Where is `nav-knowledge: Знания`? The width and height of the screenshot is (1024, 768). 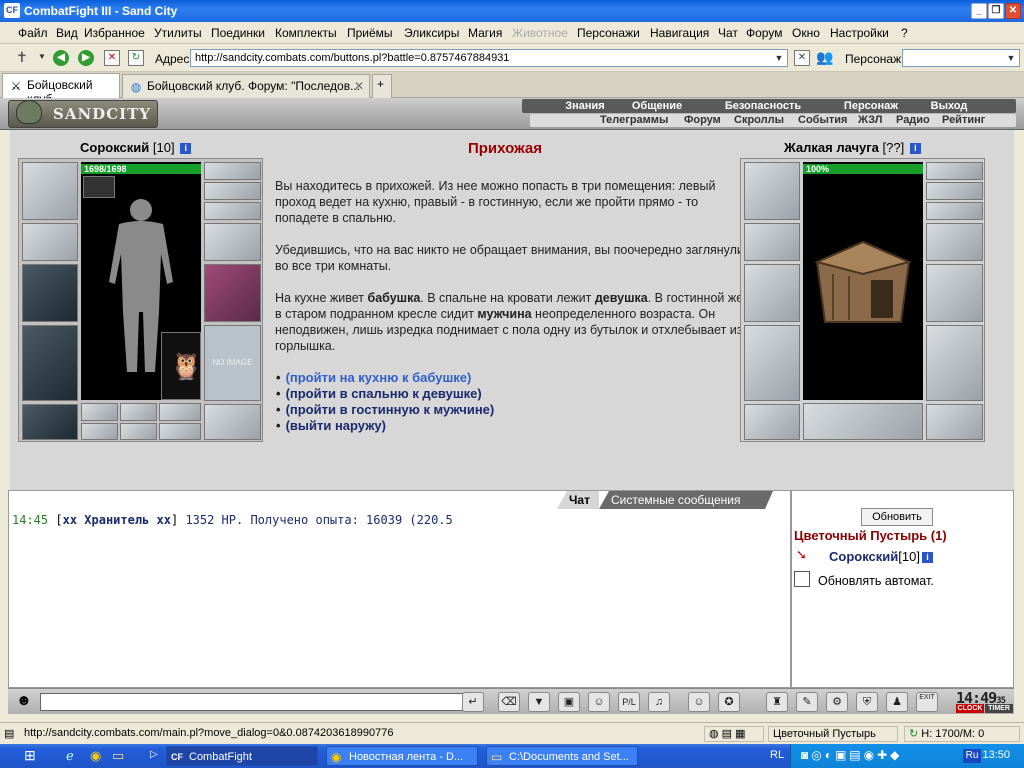 nav-knowledge: Знания is located at coordinates (585, 106).